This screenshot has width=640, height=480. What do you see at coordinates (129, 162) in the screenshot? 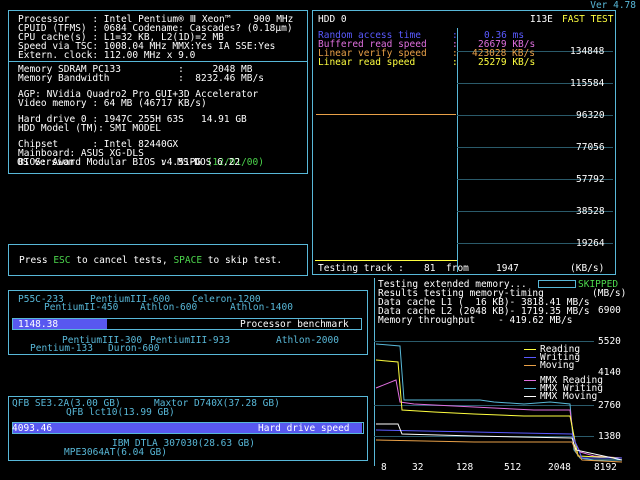
I see `os-line: OS version : MS-DOS 6.22` at bounding box center [129, 162].